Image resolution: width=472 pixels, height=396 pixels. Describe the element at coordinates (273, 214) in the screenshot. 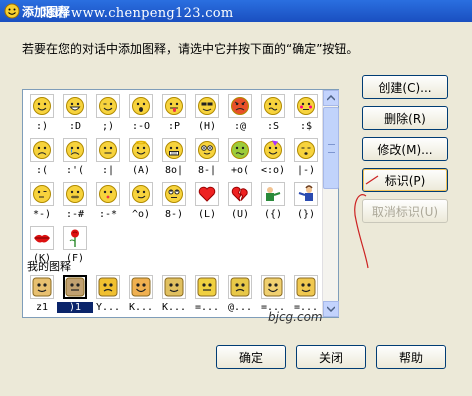

I see `emoticon-shortcut-label: ({)` at that location.